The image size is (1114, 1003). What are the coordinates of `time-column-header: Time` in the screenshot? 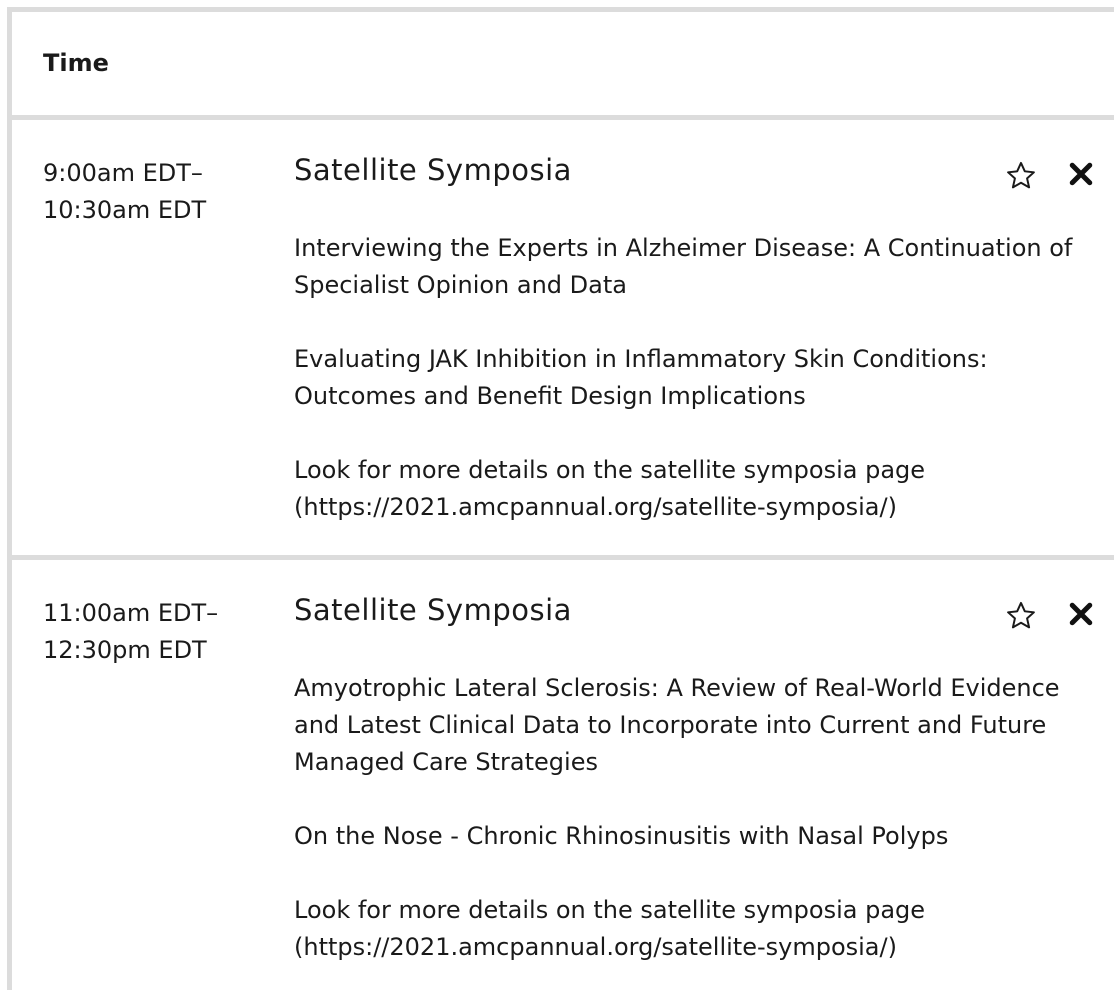 It's located at (76, 63).